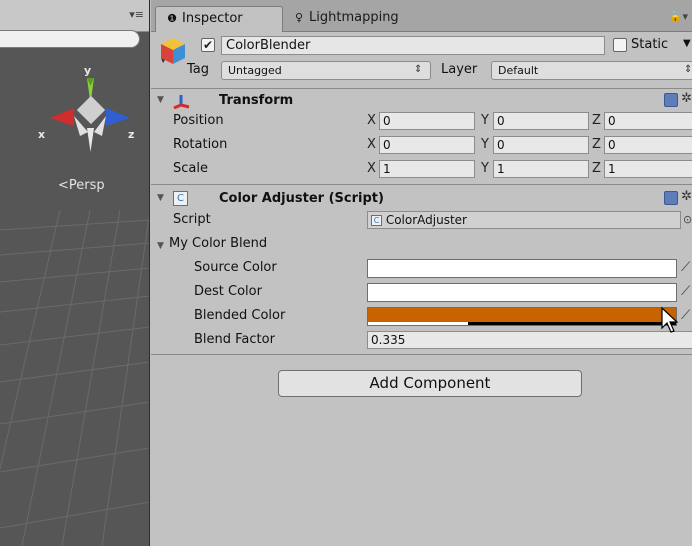 Image resolution: width=692 pixels, height=546 pixels. What do you see at coordinates (541, 145) in the screenshot?
I see `rotation-y-field: 0` at bounding box center [541, 145].